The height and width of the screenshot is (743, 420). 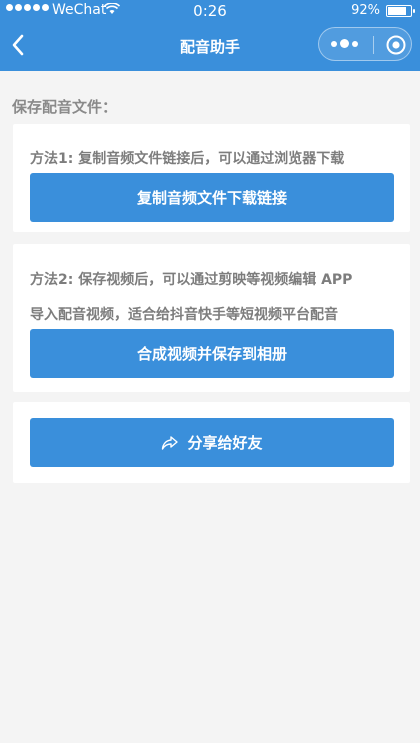 I want to click on status-bar: WeChat 0:26 92%, so click(x=210, y=11).